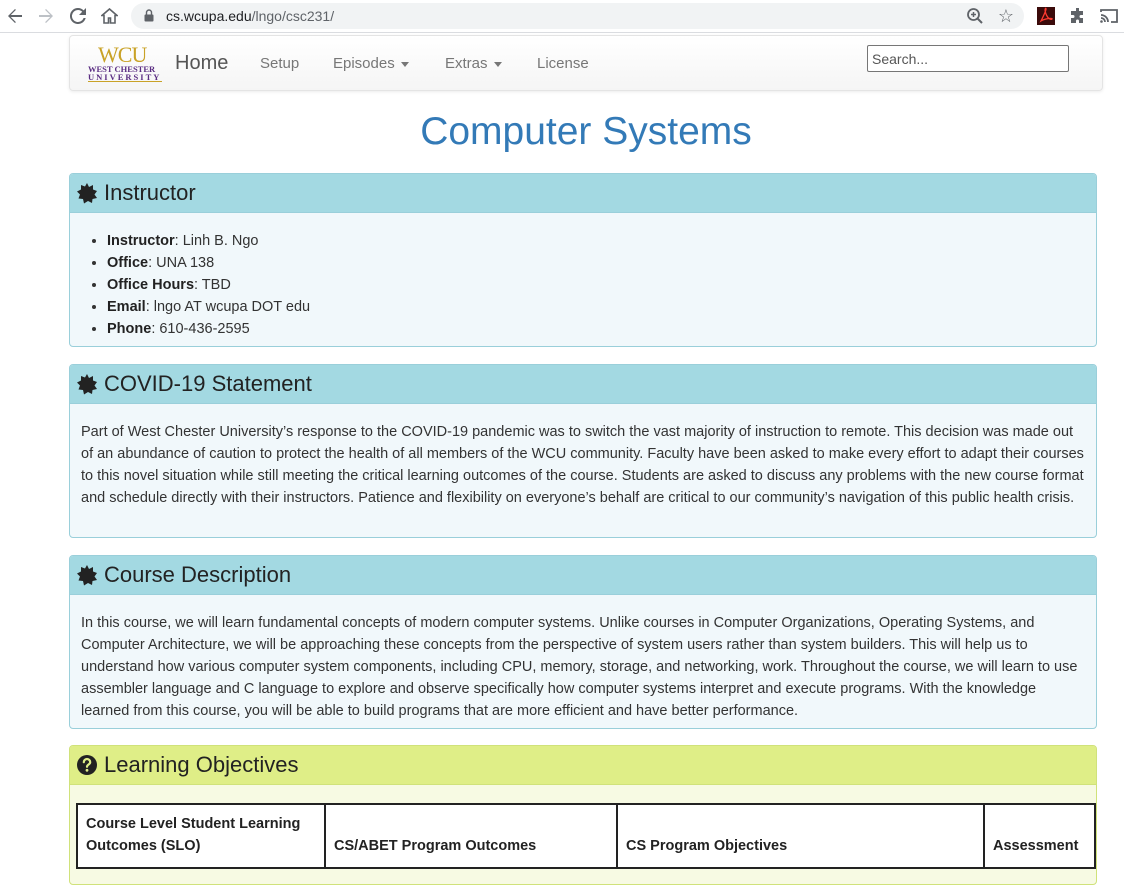 This screenshot has width=1124, height=885. What do you see at coordinates (968, 58) in the screenshot?
I see `search-input` at bounding box center [968, 58].